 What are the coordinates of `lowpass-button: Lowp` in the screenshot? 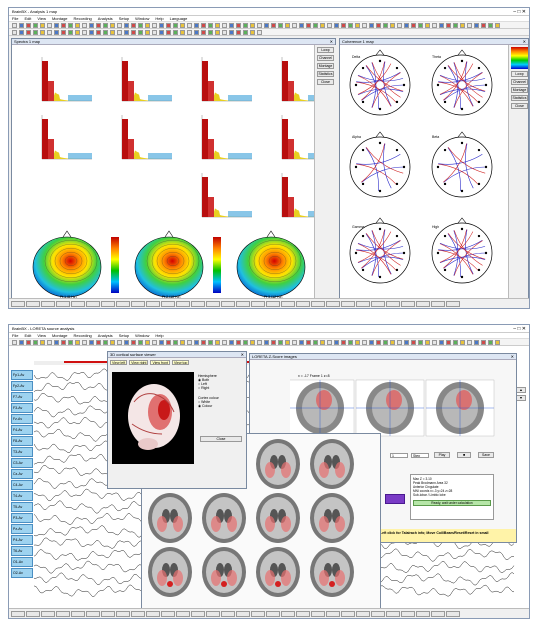 It's located at (519, 74).